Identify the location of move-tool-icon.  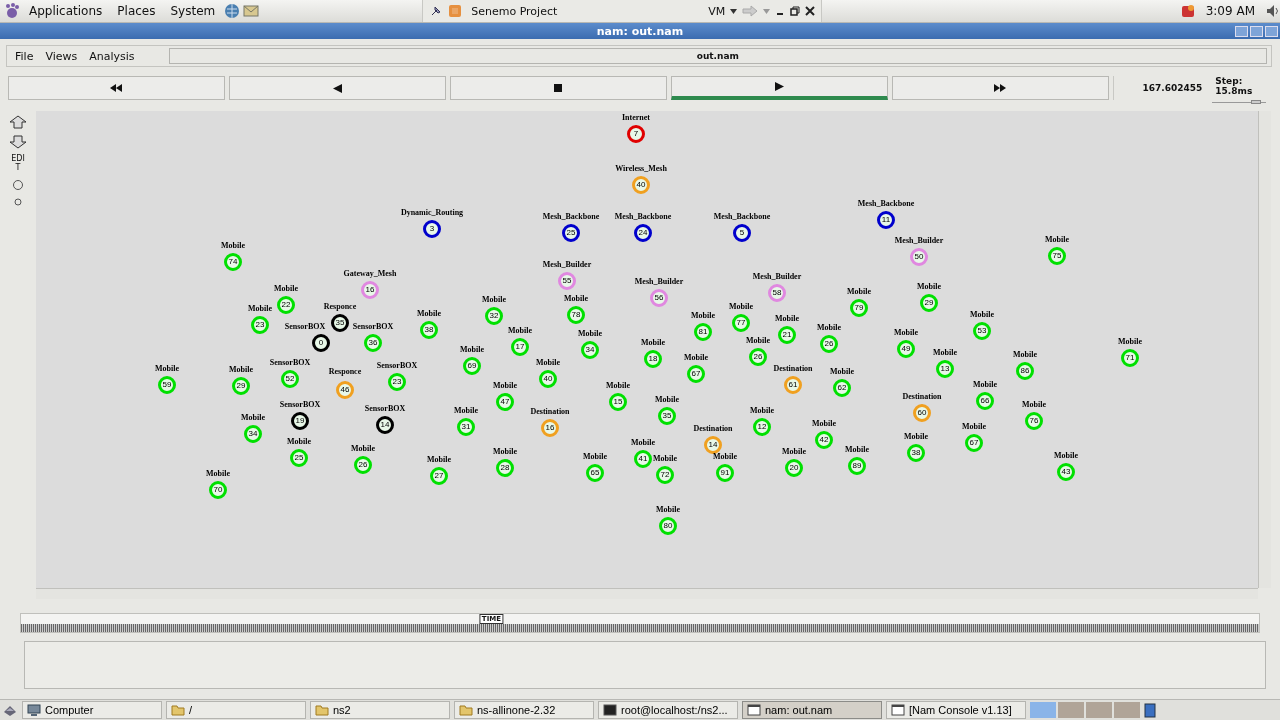
(18, 142).